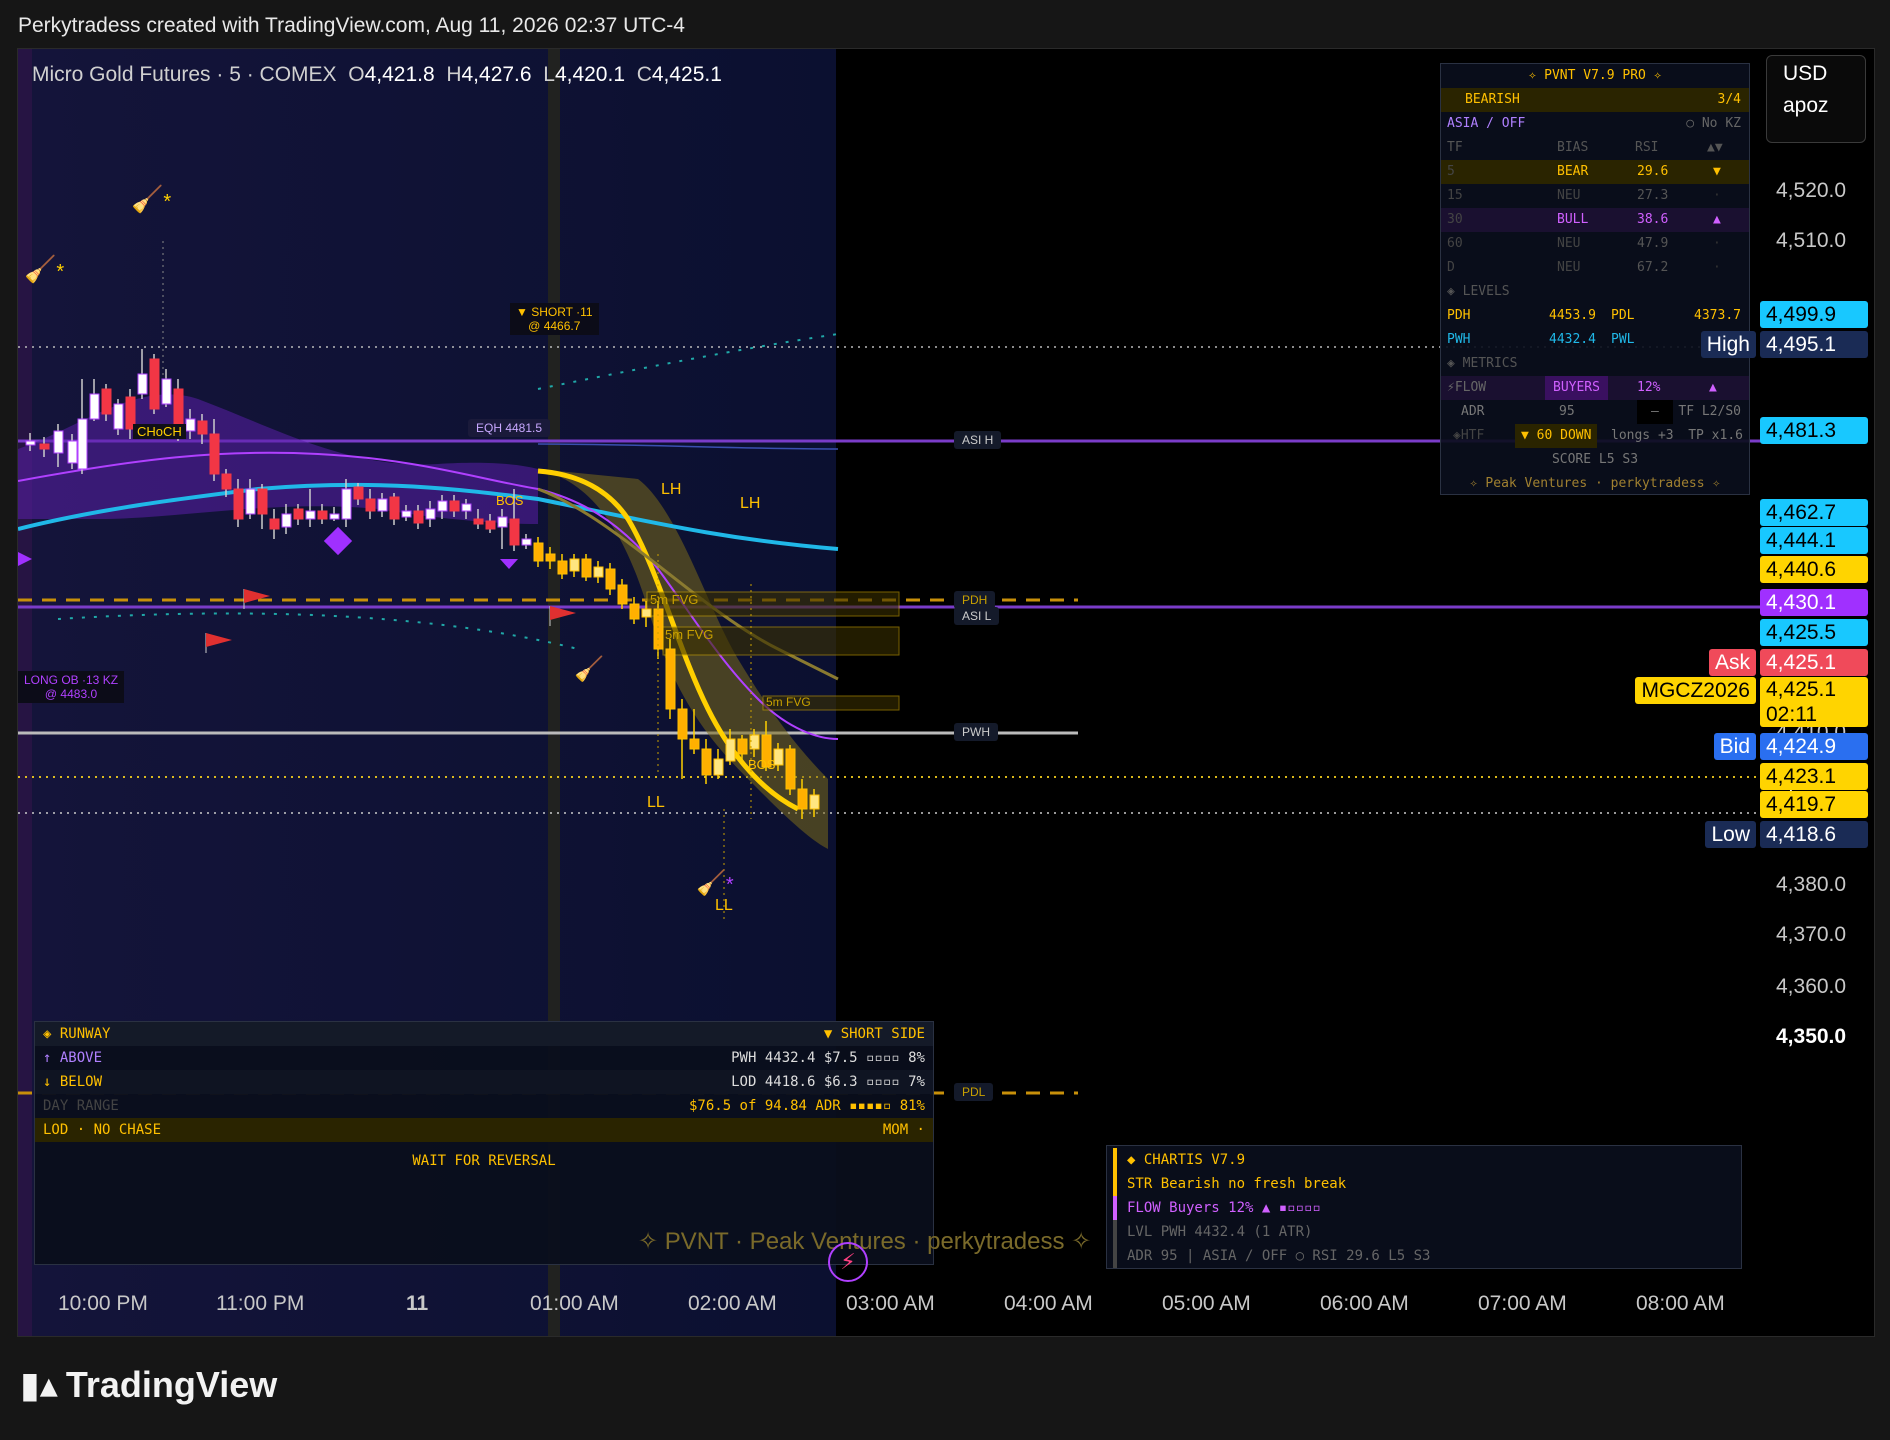  Describe the element at coordinates (1595, 75) in the screenshot. I see `pvnt-title: ✧ PVNT V7.9 PRO ✧` at that location.